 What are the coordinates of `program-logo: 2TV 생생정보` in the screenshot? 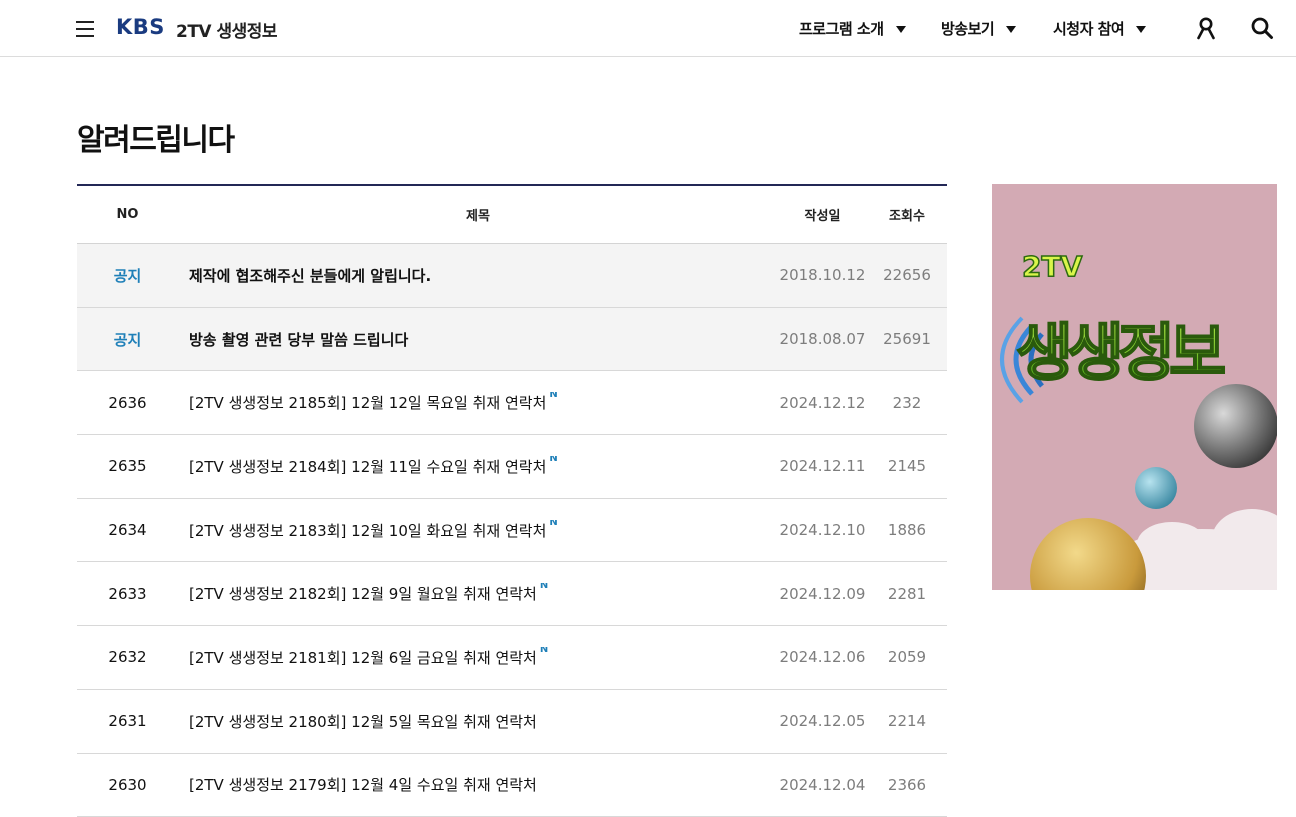 It's located at (226, 29).